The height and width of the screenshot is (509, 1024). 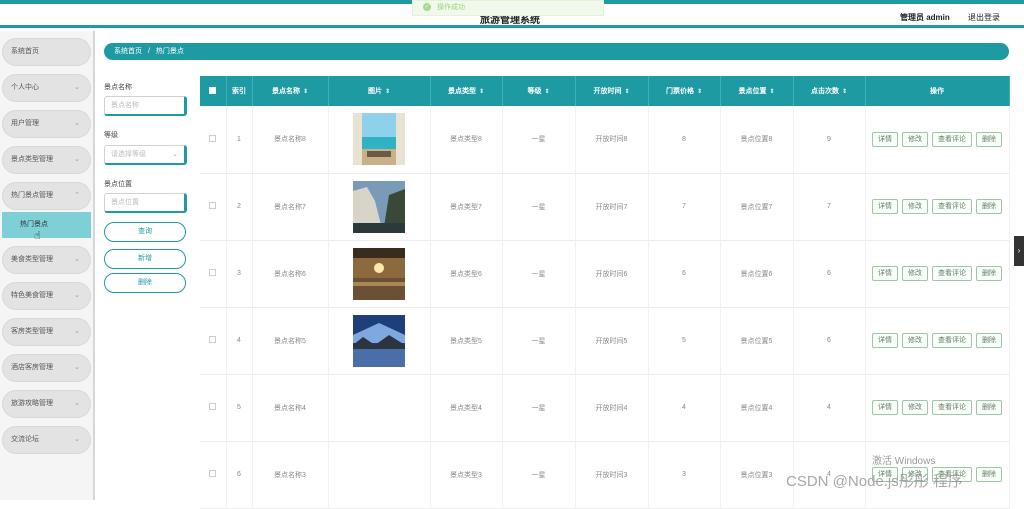 What do you see at coordinates (379, 91) in the screenshot?
I see `column-header: 图片 ⇕` at bounding box center [379, 91].